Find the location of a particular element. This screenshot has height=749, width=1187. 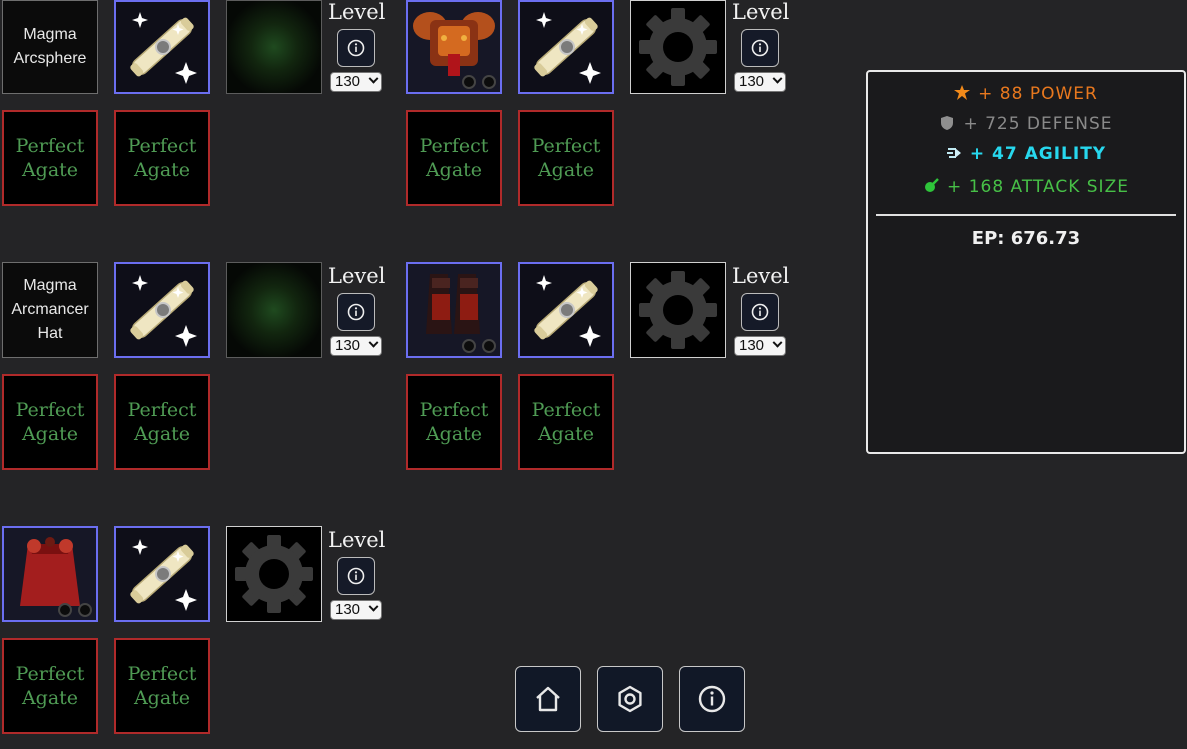

settings-button is located at coordinates (630, 699).